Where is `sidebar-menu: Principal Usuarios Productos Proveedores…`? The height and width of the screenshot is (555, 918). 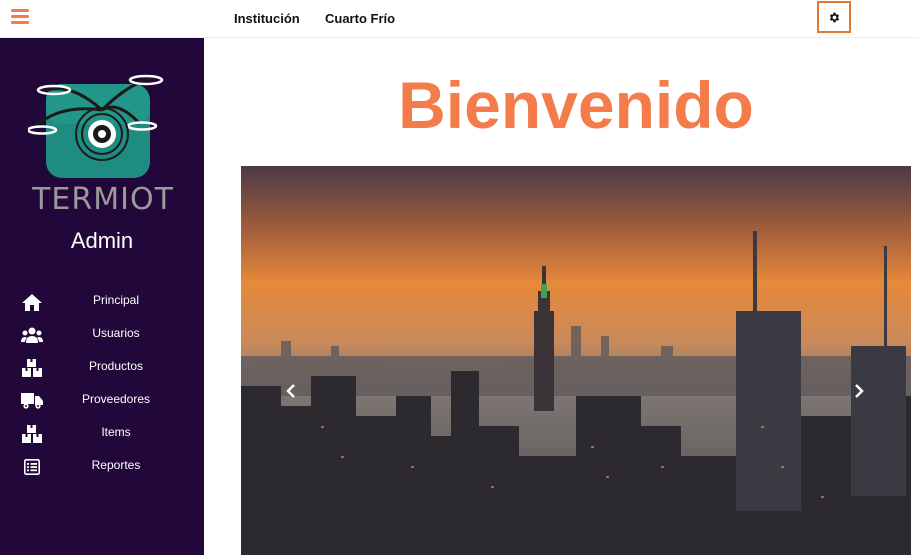 sidebar-menu: Principal Usuarios Productos Proveedores… is located at coordinates (102, 387).